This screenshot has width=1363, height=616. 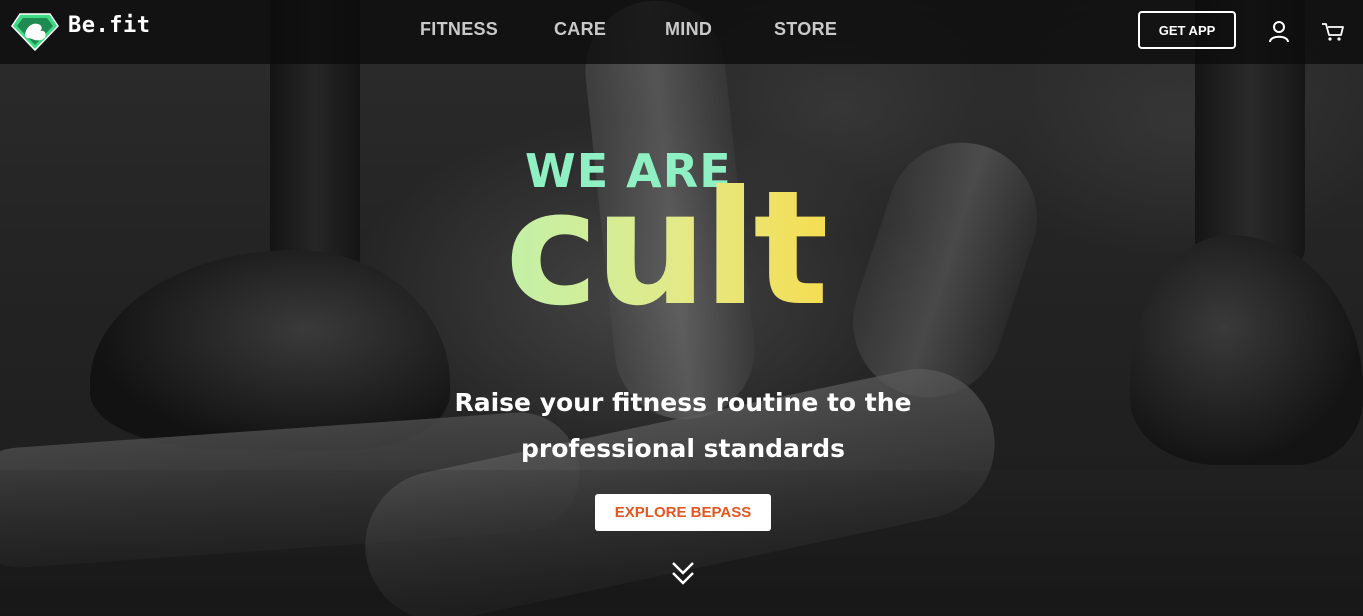 What do you see at coordinates (1279, 31) in the screenshot?
I see `user-icon` at bounding box center [1279, 31].